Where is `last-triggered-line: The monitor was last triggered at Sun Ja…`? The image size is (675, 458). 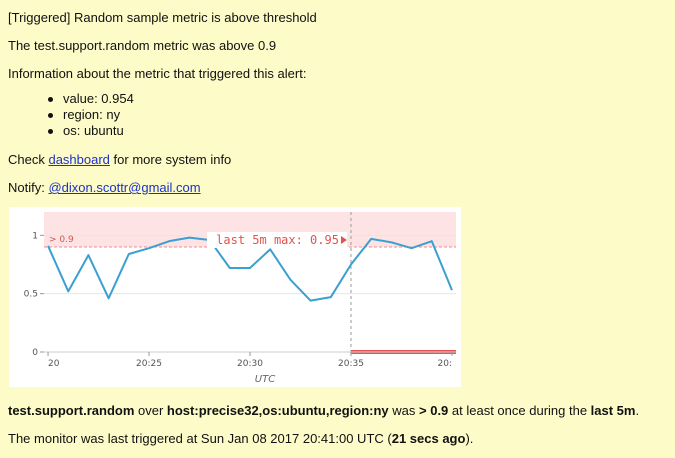 last-triggered-line: The monitor was last triggered at Sun Ja… is located at coordinates (240, 438).